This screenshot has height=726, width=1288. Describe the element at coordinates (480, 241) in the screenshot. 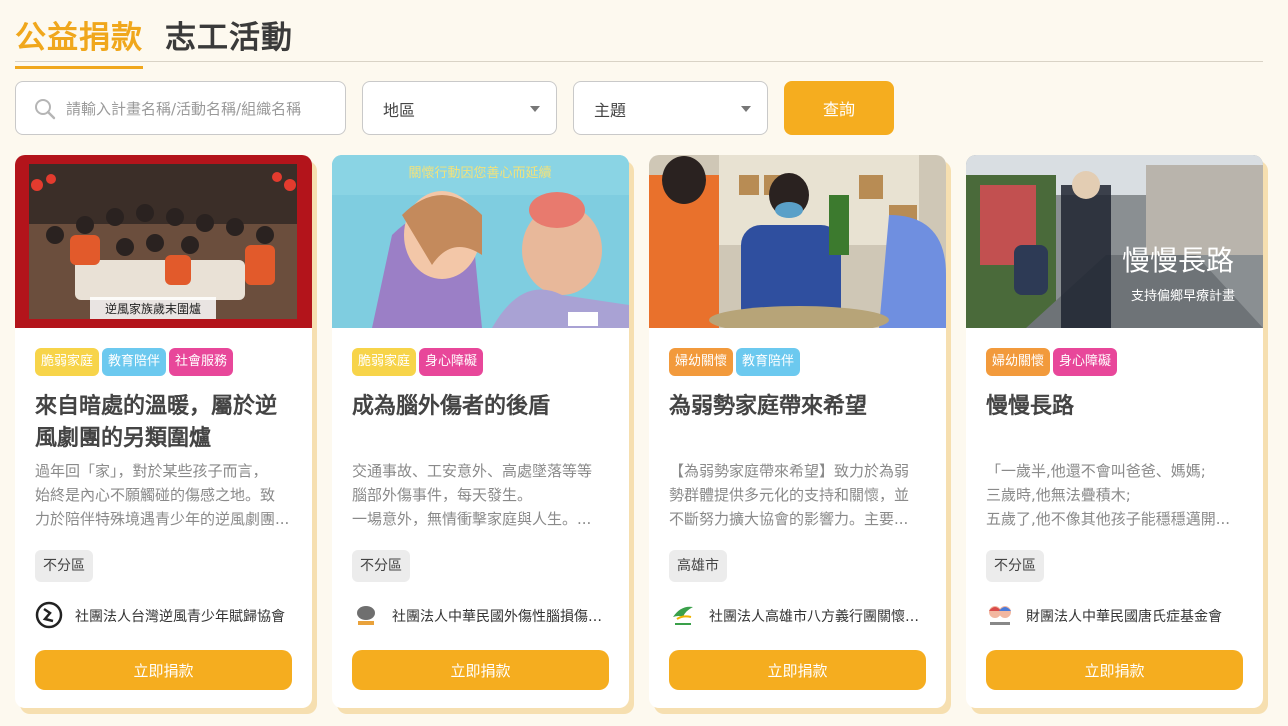

I see `project-image: 關懷行動因您善心而延續` at that location.